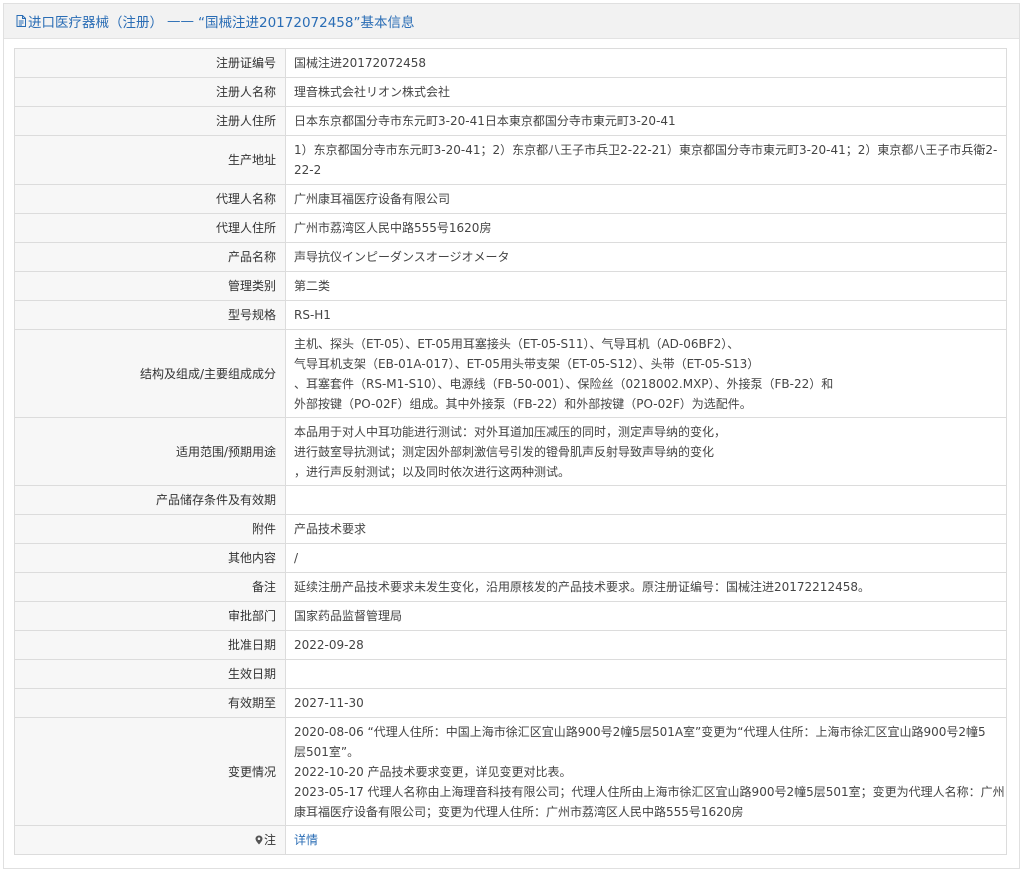 This screenshot has height=874, width=1023. What do you see at coordinates (150, 92) in the screenshot?
I see `field-label: 注册人名称` at bounding box center [150, 92].